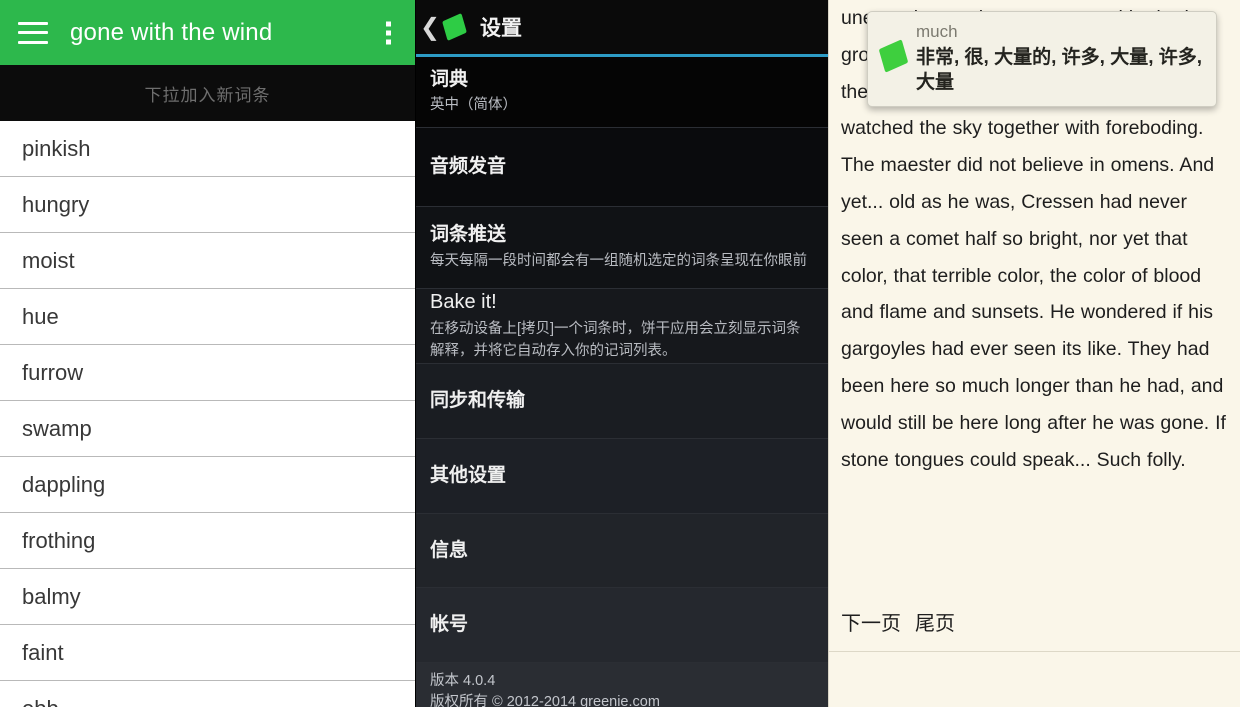 Image resolution: width=1240 pixels, height=707 pixels. What do you see at coordinates (207, 694) in the screenshot?
I see `list-item: ebb` at bounding box center [207, 694].